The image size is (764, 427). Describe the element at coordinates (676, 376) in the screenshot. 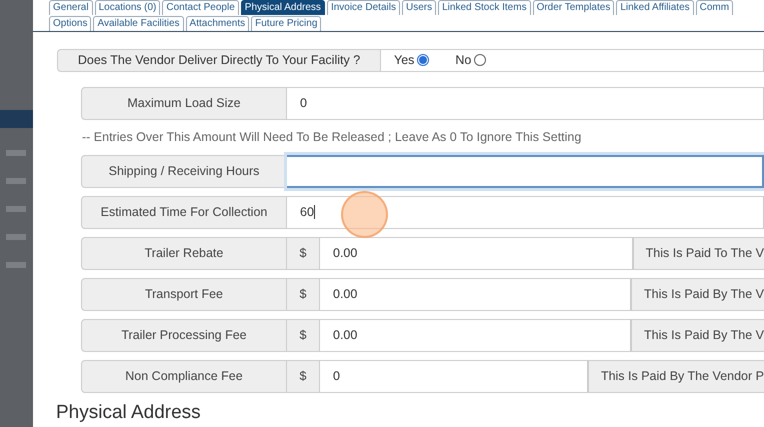

I see `field-note: This Is Paid By The Vendor P` at that location.